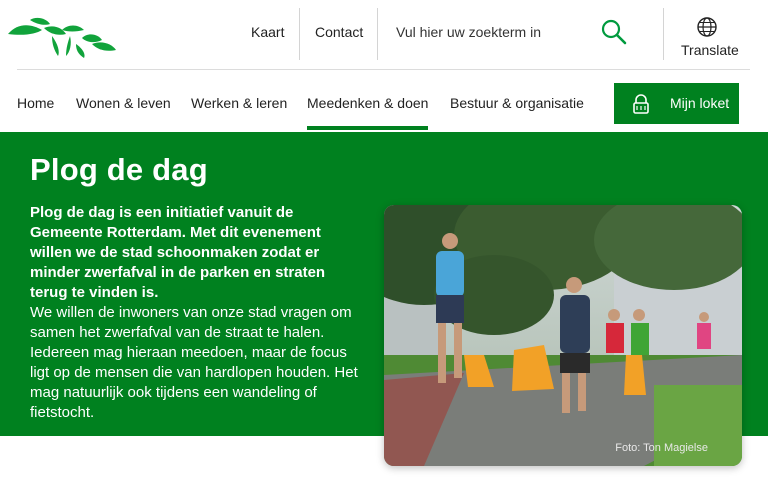 The width and height of the screenshot is (768, 500). What do you see at coordinates (700, 103) in the screenshot?
I see `mijn-loket-label: Mijn loket` at bounding box center [700, 103].